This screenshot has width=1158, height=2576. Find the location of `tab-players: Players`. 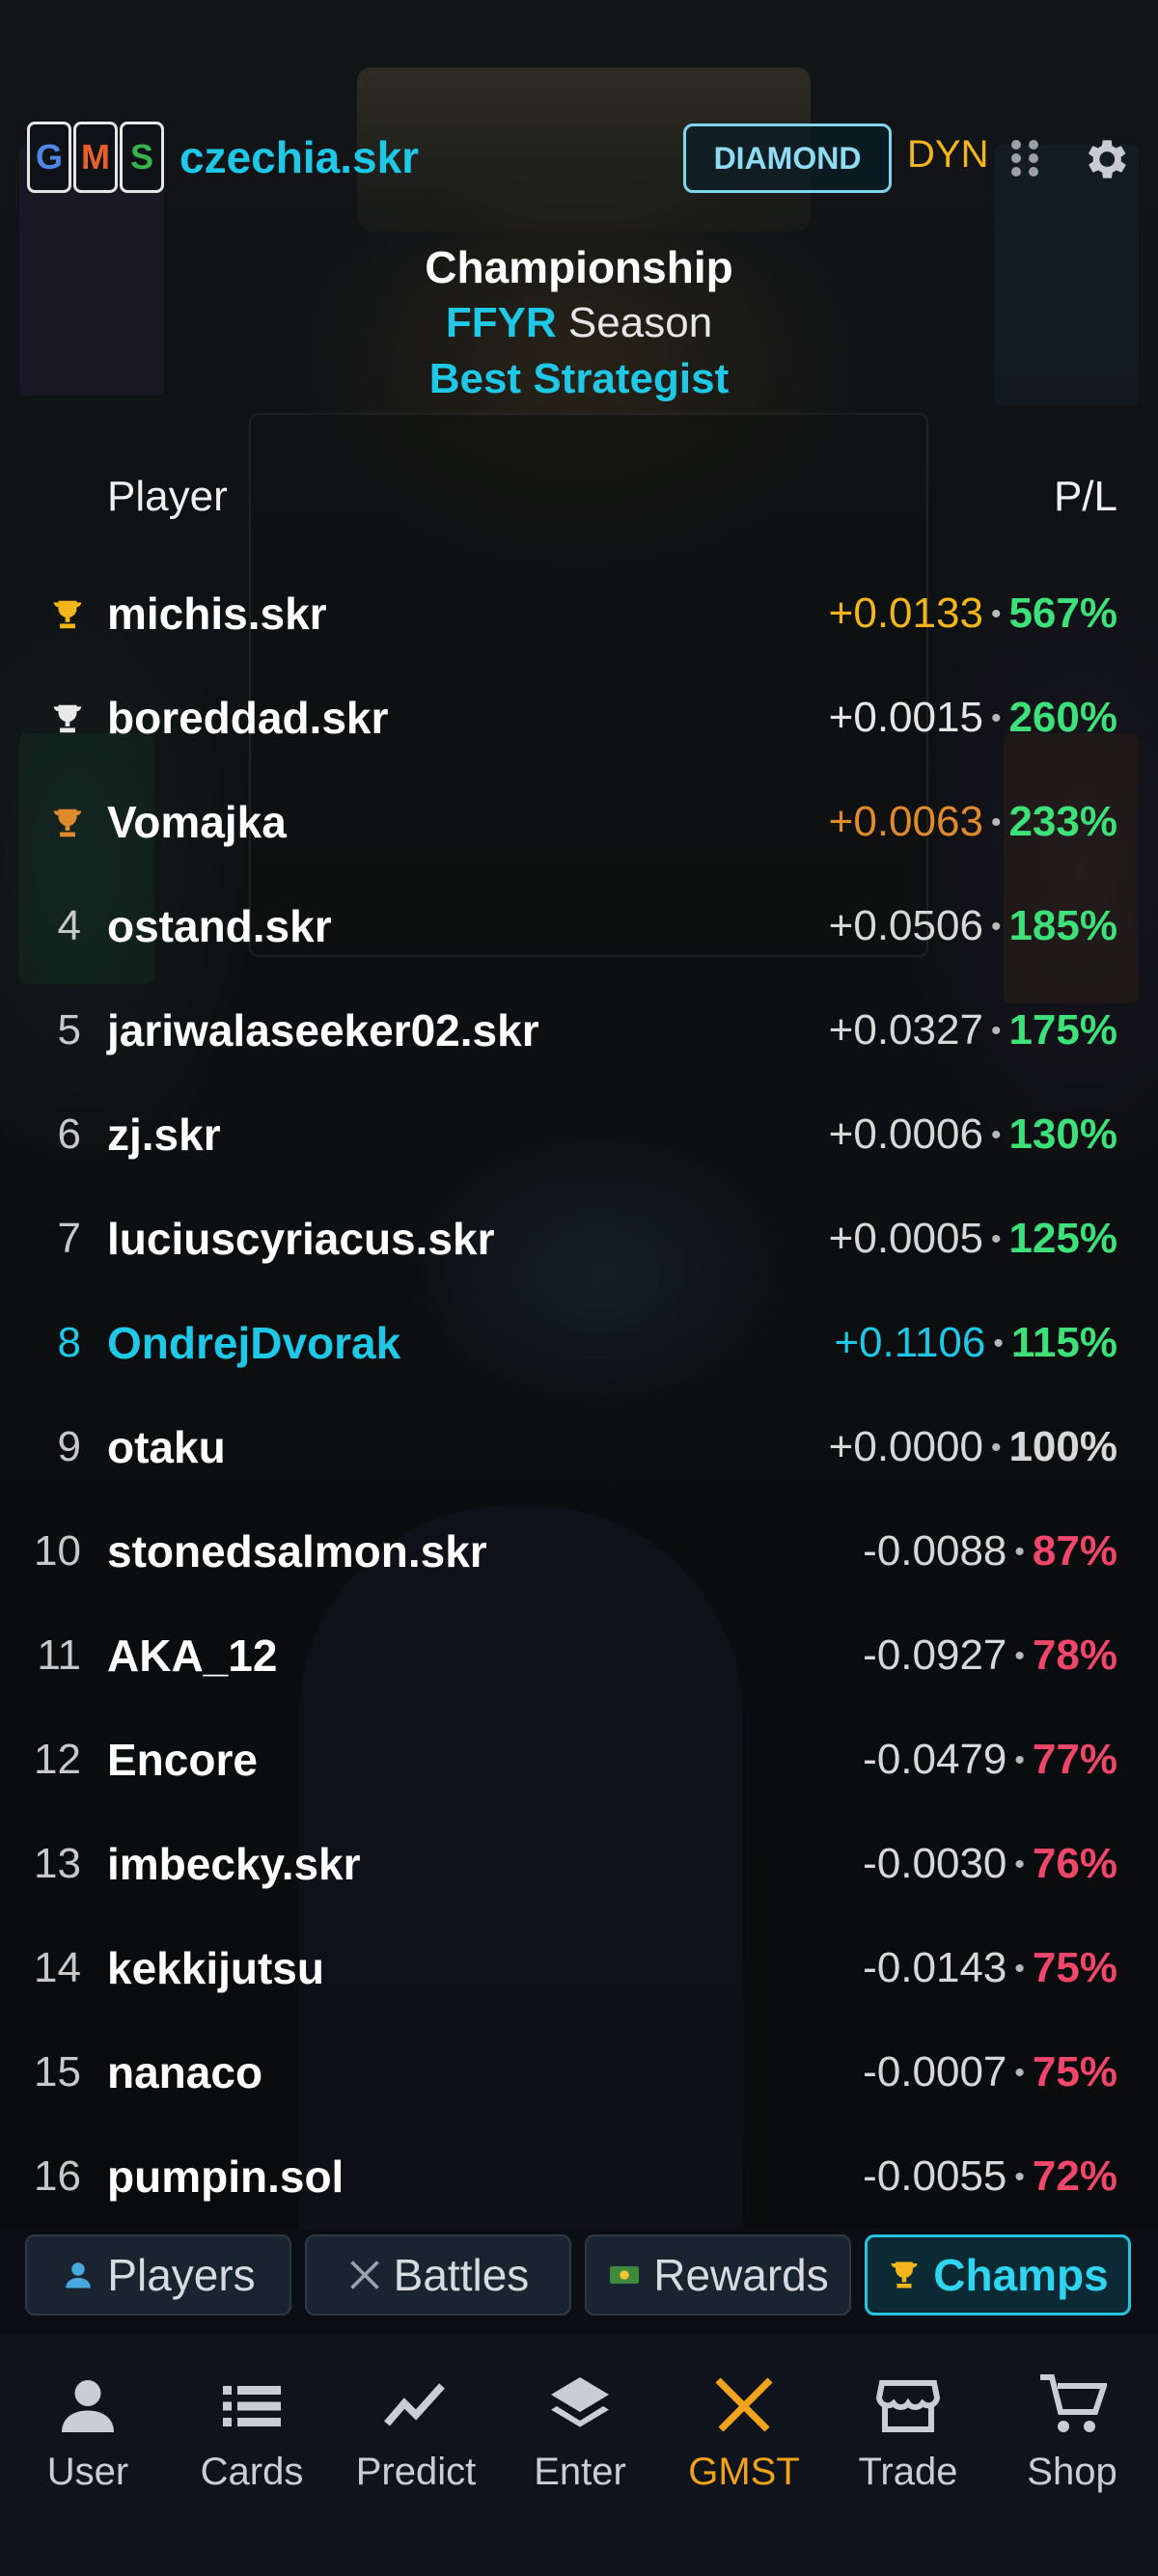

tab-players: Players is located at coordinates (158, 2275).